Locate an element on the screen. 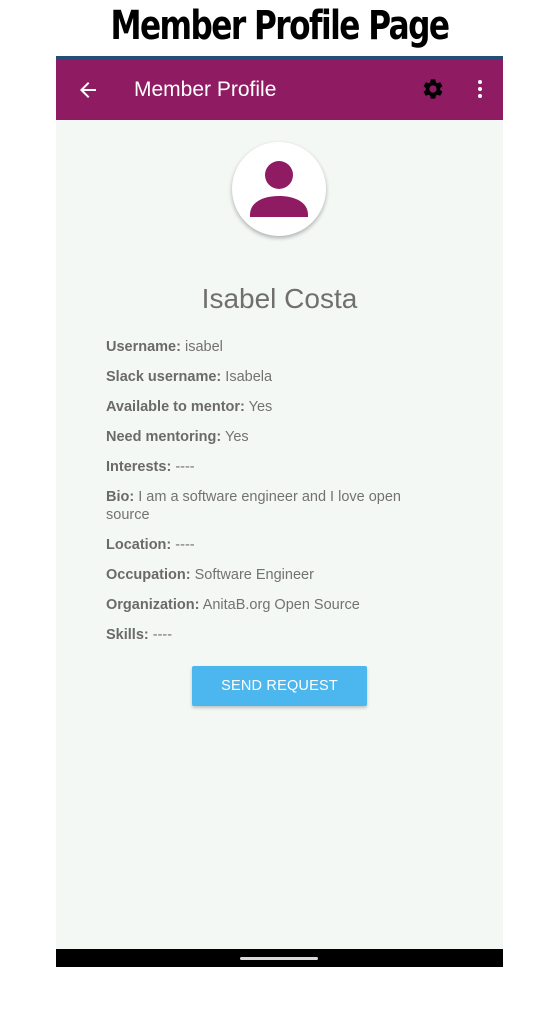  field-label: Interests: is located at coordinates (139, 467).